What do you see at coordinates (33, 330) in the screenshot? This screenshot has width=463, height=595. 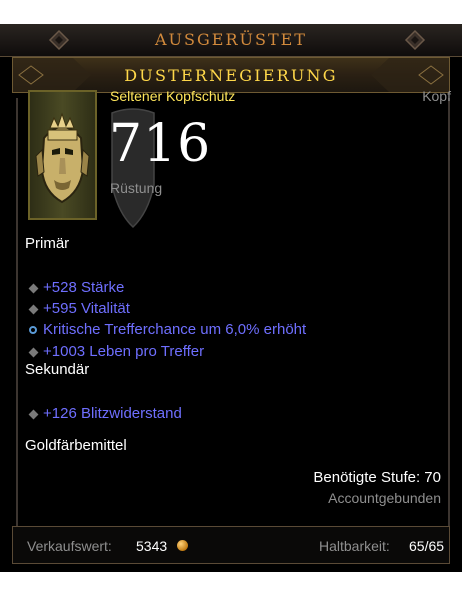 I see `ring-bullet-icon` at bounding box center [33, 330].